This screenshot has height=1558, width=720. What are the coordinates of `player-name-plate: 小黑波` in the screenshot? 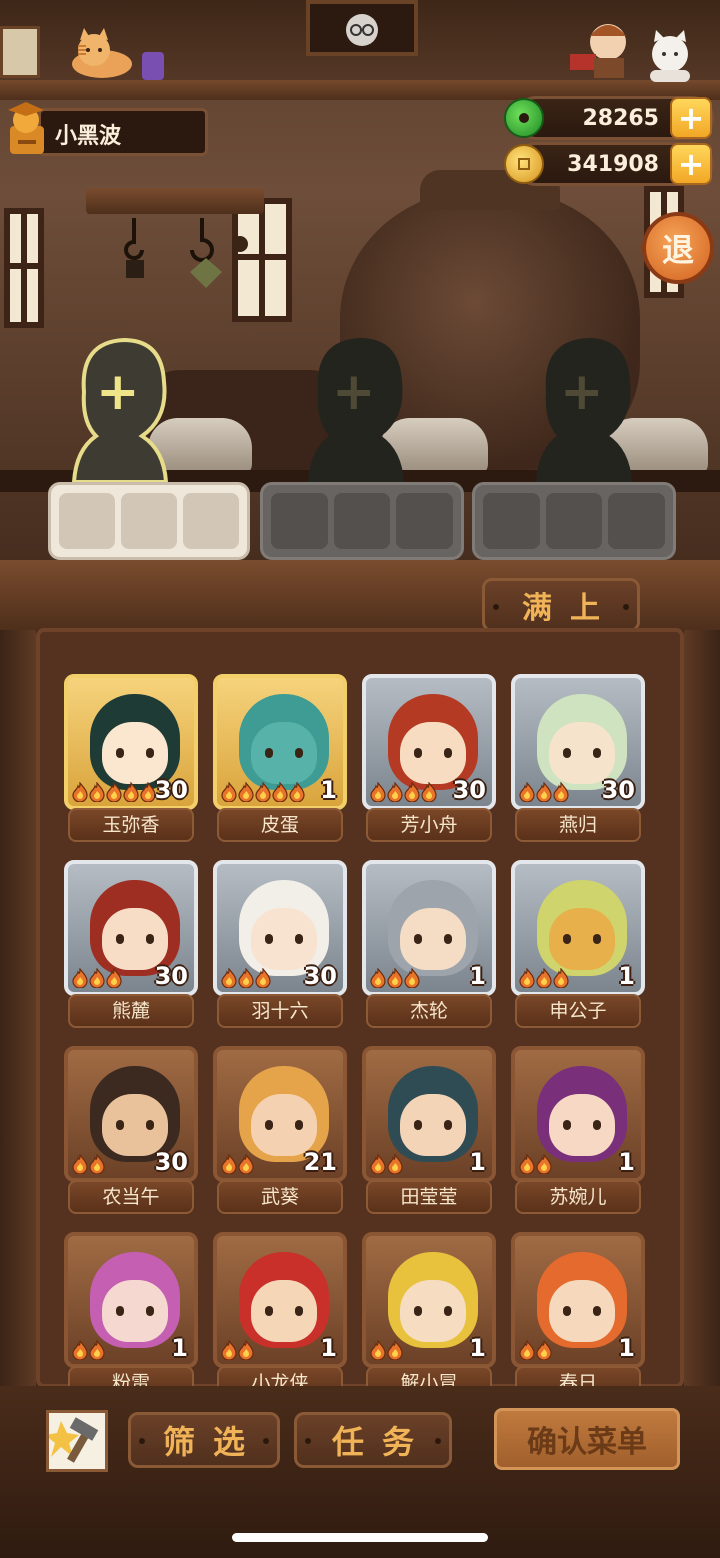 It's located at (123, 132).